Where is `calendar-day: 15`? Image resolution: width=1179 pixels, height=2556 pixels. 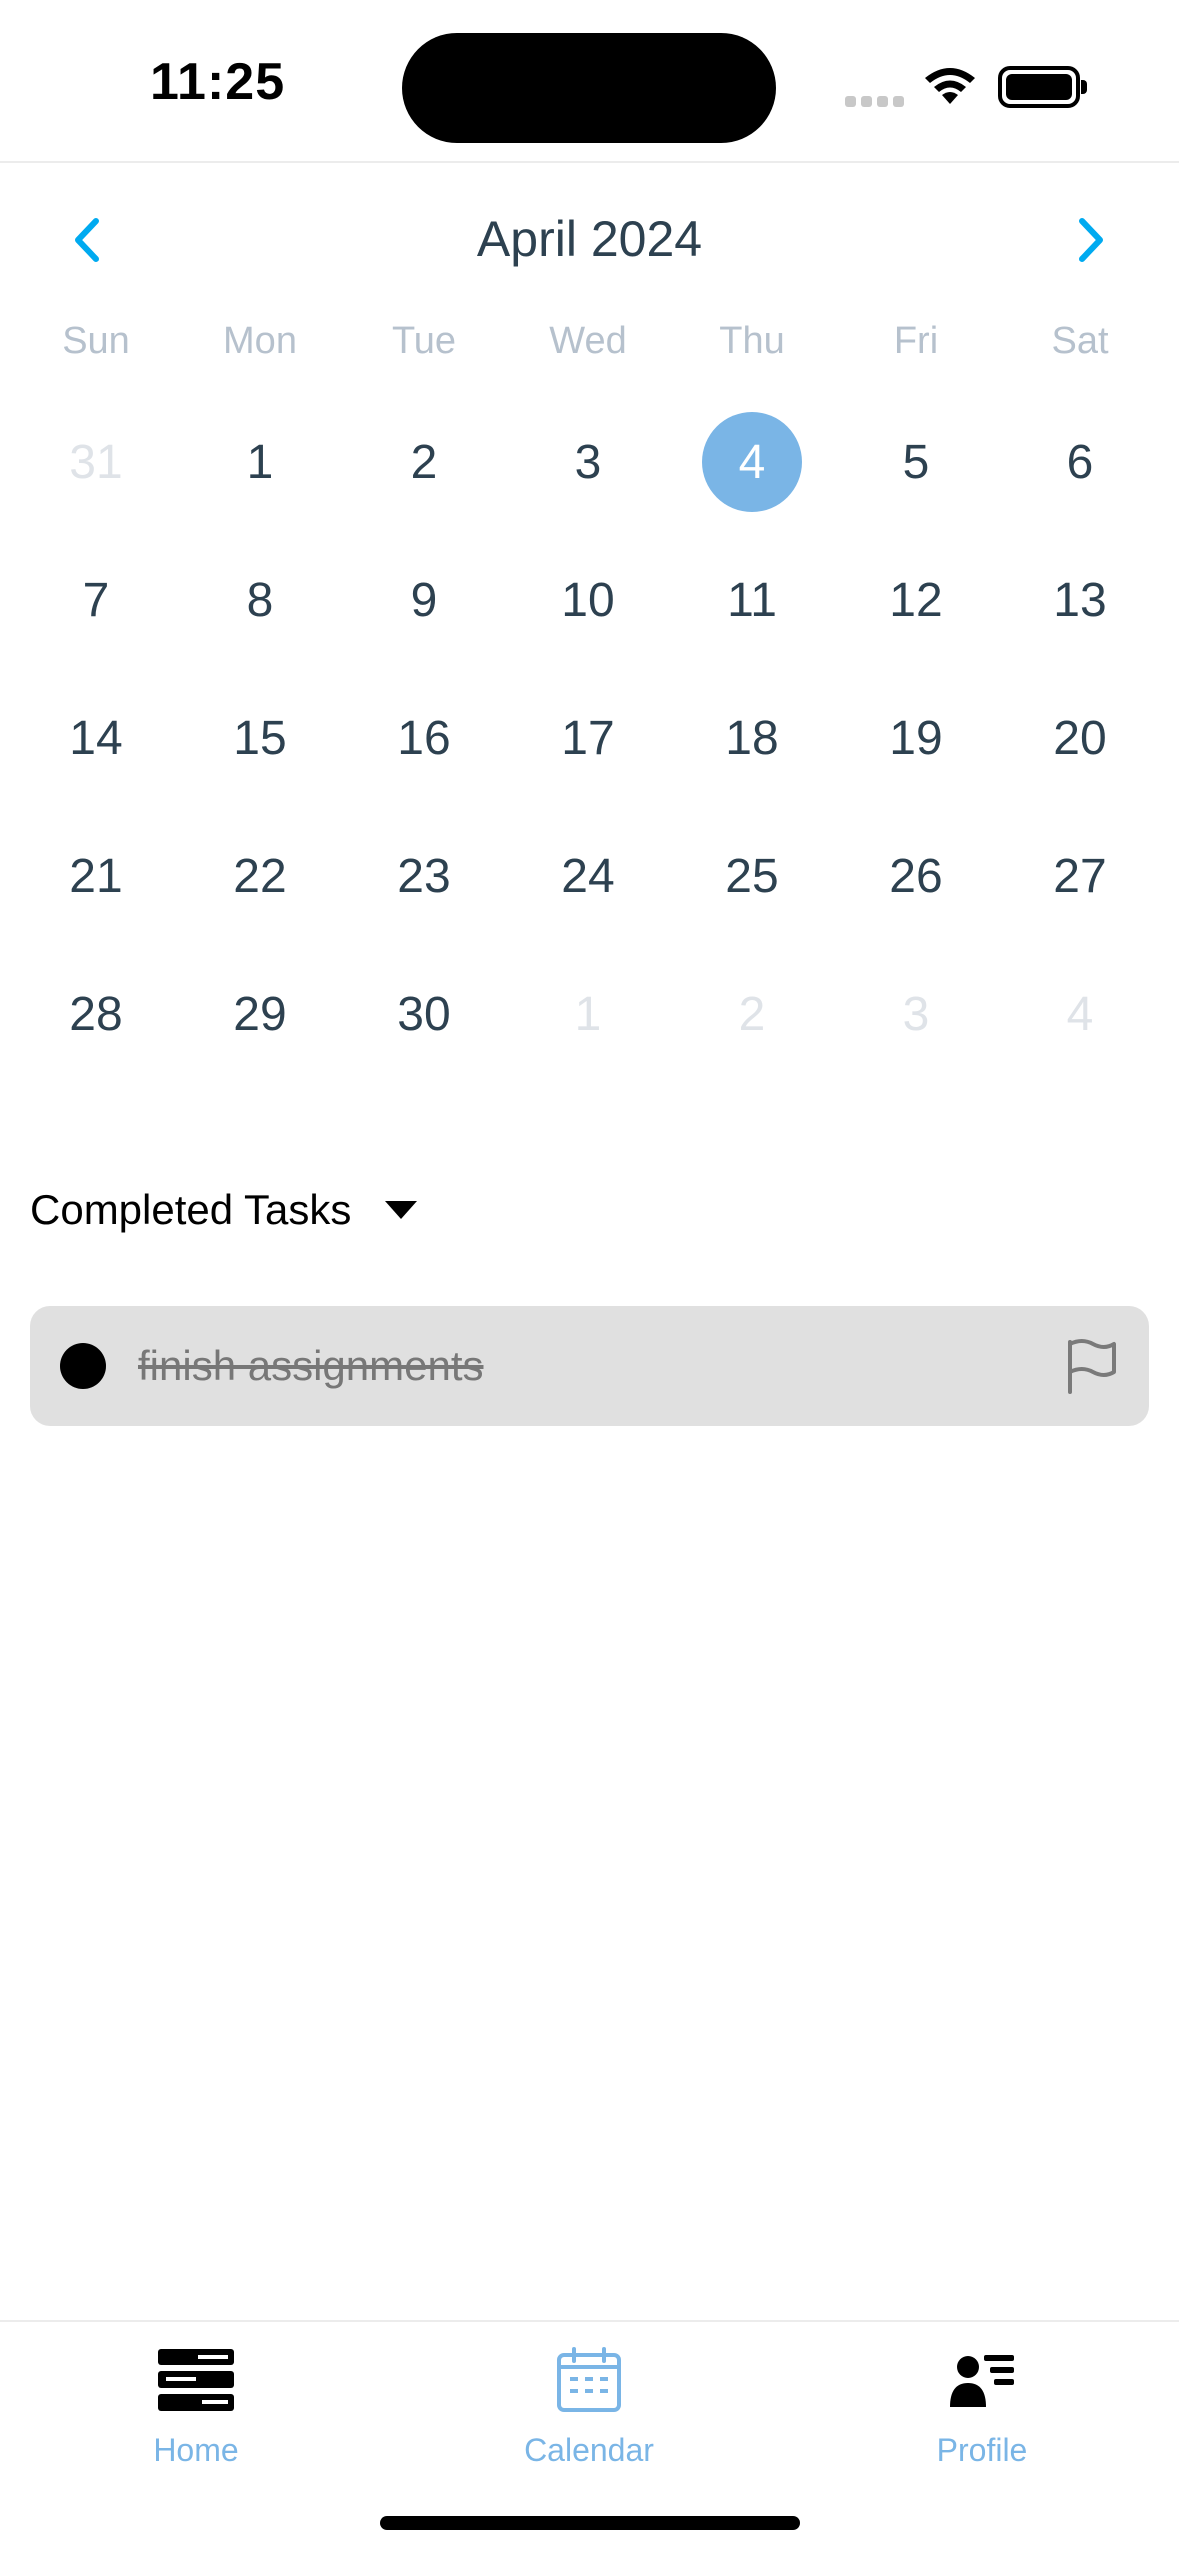 calendar-day: 15 is located at coordinates (260, 738).